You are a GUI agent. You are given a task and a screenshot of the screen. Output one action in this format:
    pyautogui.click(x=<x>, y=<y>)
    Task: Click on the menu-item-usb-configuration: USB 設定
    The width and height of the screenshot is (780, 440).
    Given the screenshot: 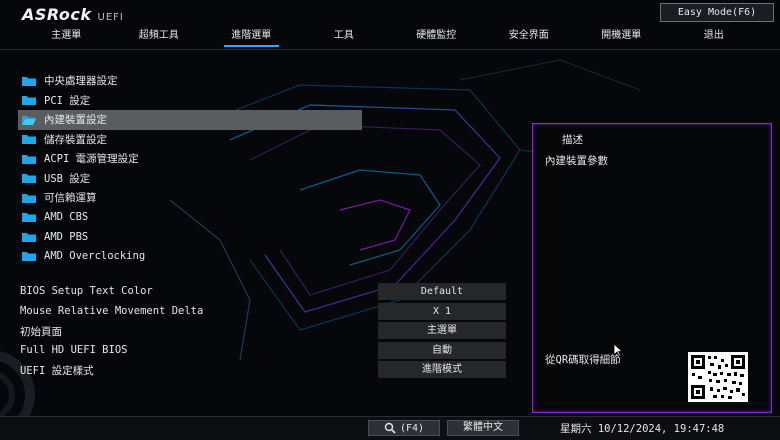 What is the action you would take?
    pyautogui.click(x=190, y=179)
    